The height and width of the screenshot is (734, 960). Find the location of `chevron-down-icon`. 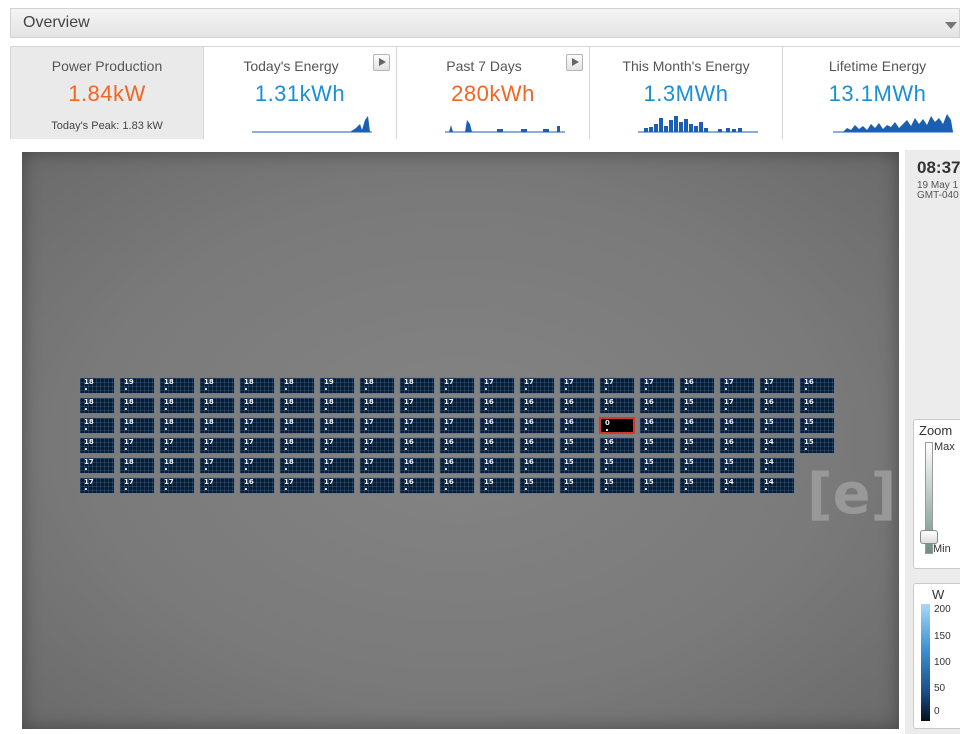

chevron-down-icon is located at coordinates (951, 25).